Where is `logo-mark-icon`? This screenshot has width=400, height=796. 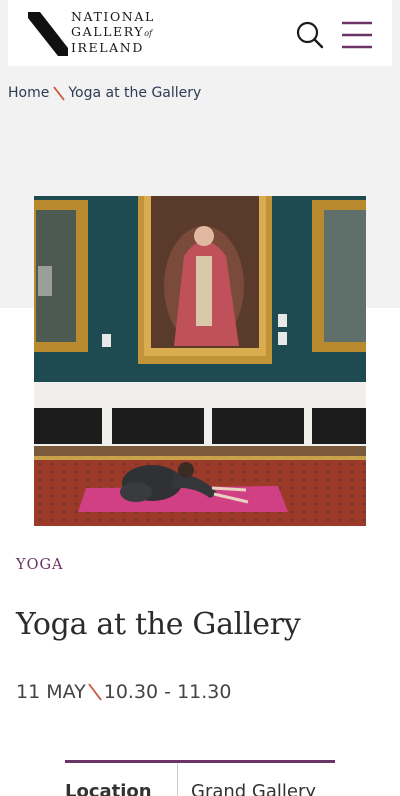
logo-mark-icon is located at coordinates (48, 34).